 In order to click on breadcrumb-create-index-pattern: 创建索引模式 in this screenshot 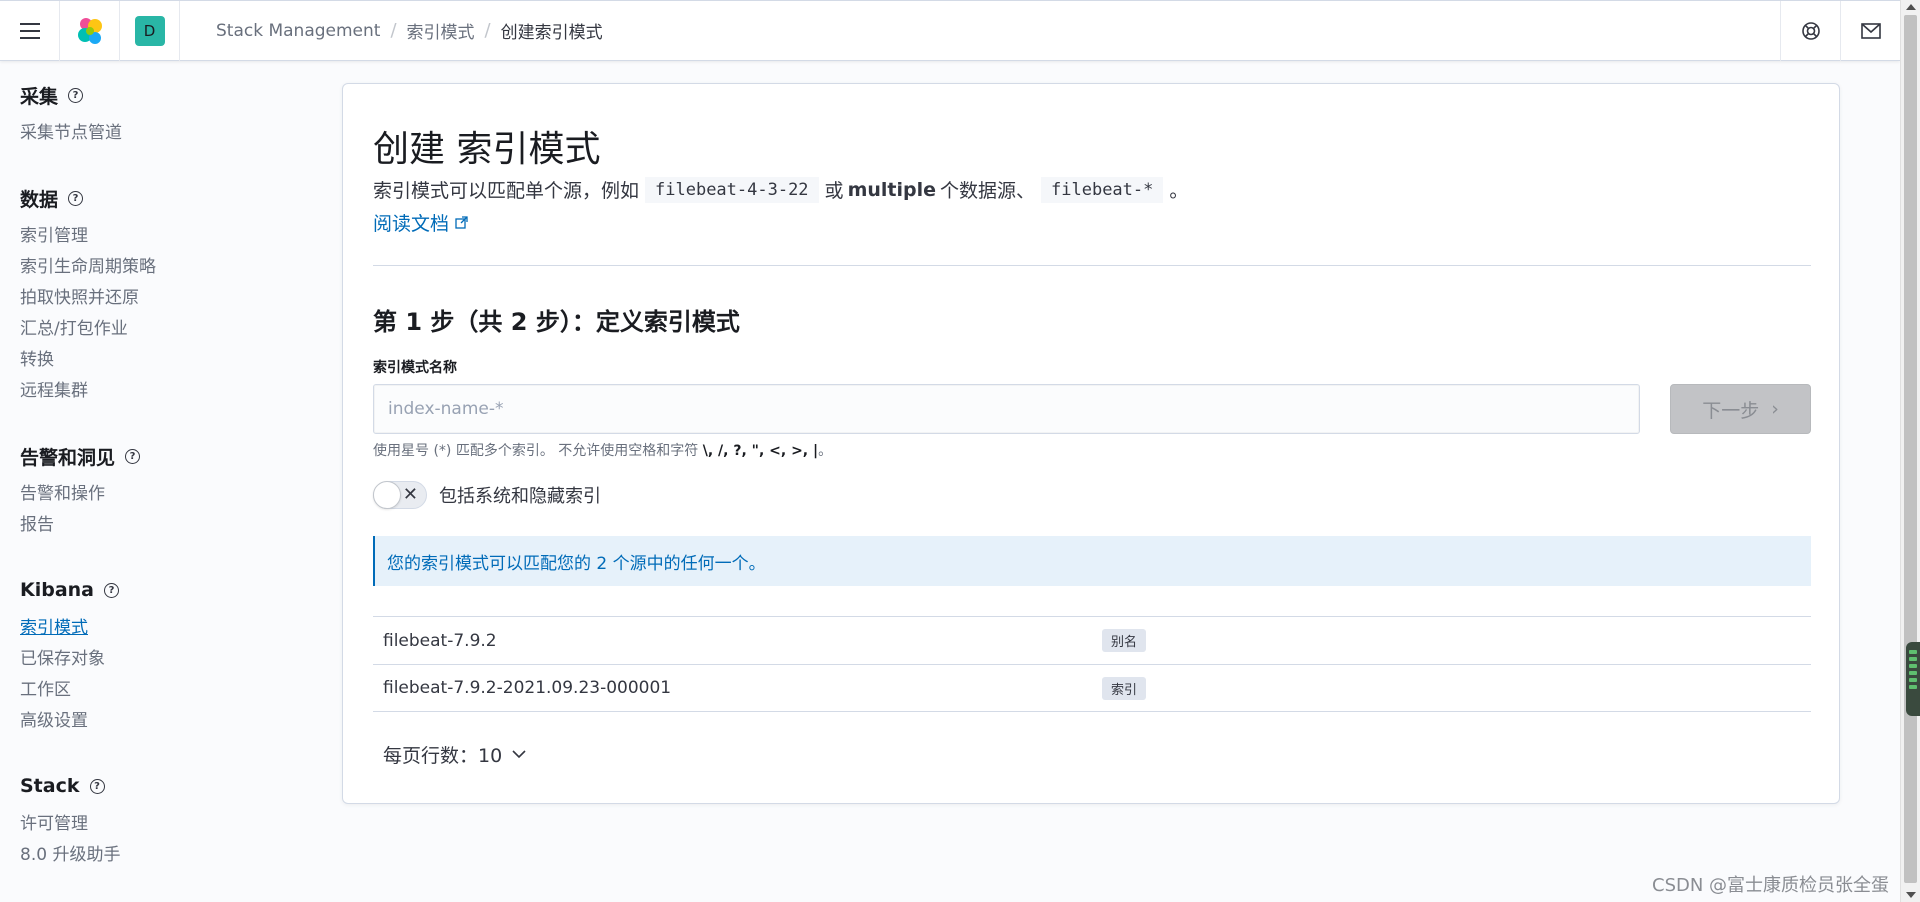, I will do `click(551, 33)`.